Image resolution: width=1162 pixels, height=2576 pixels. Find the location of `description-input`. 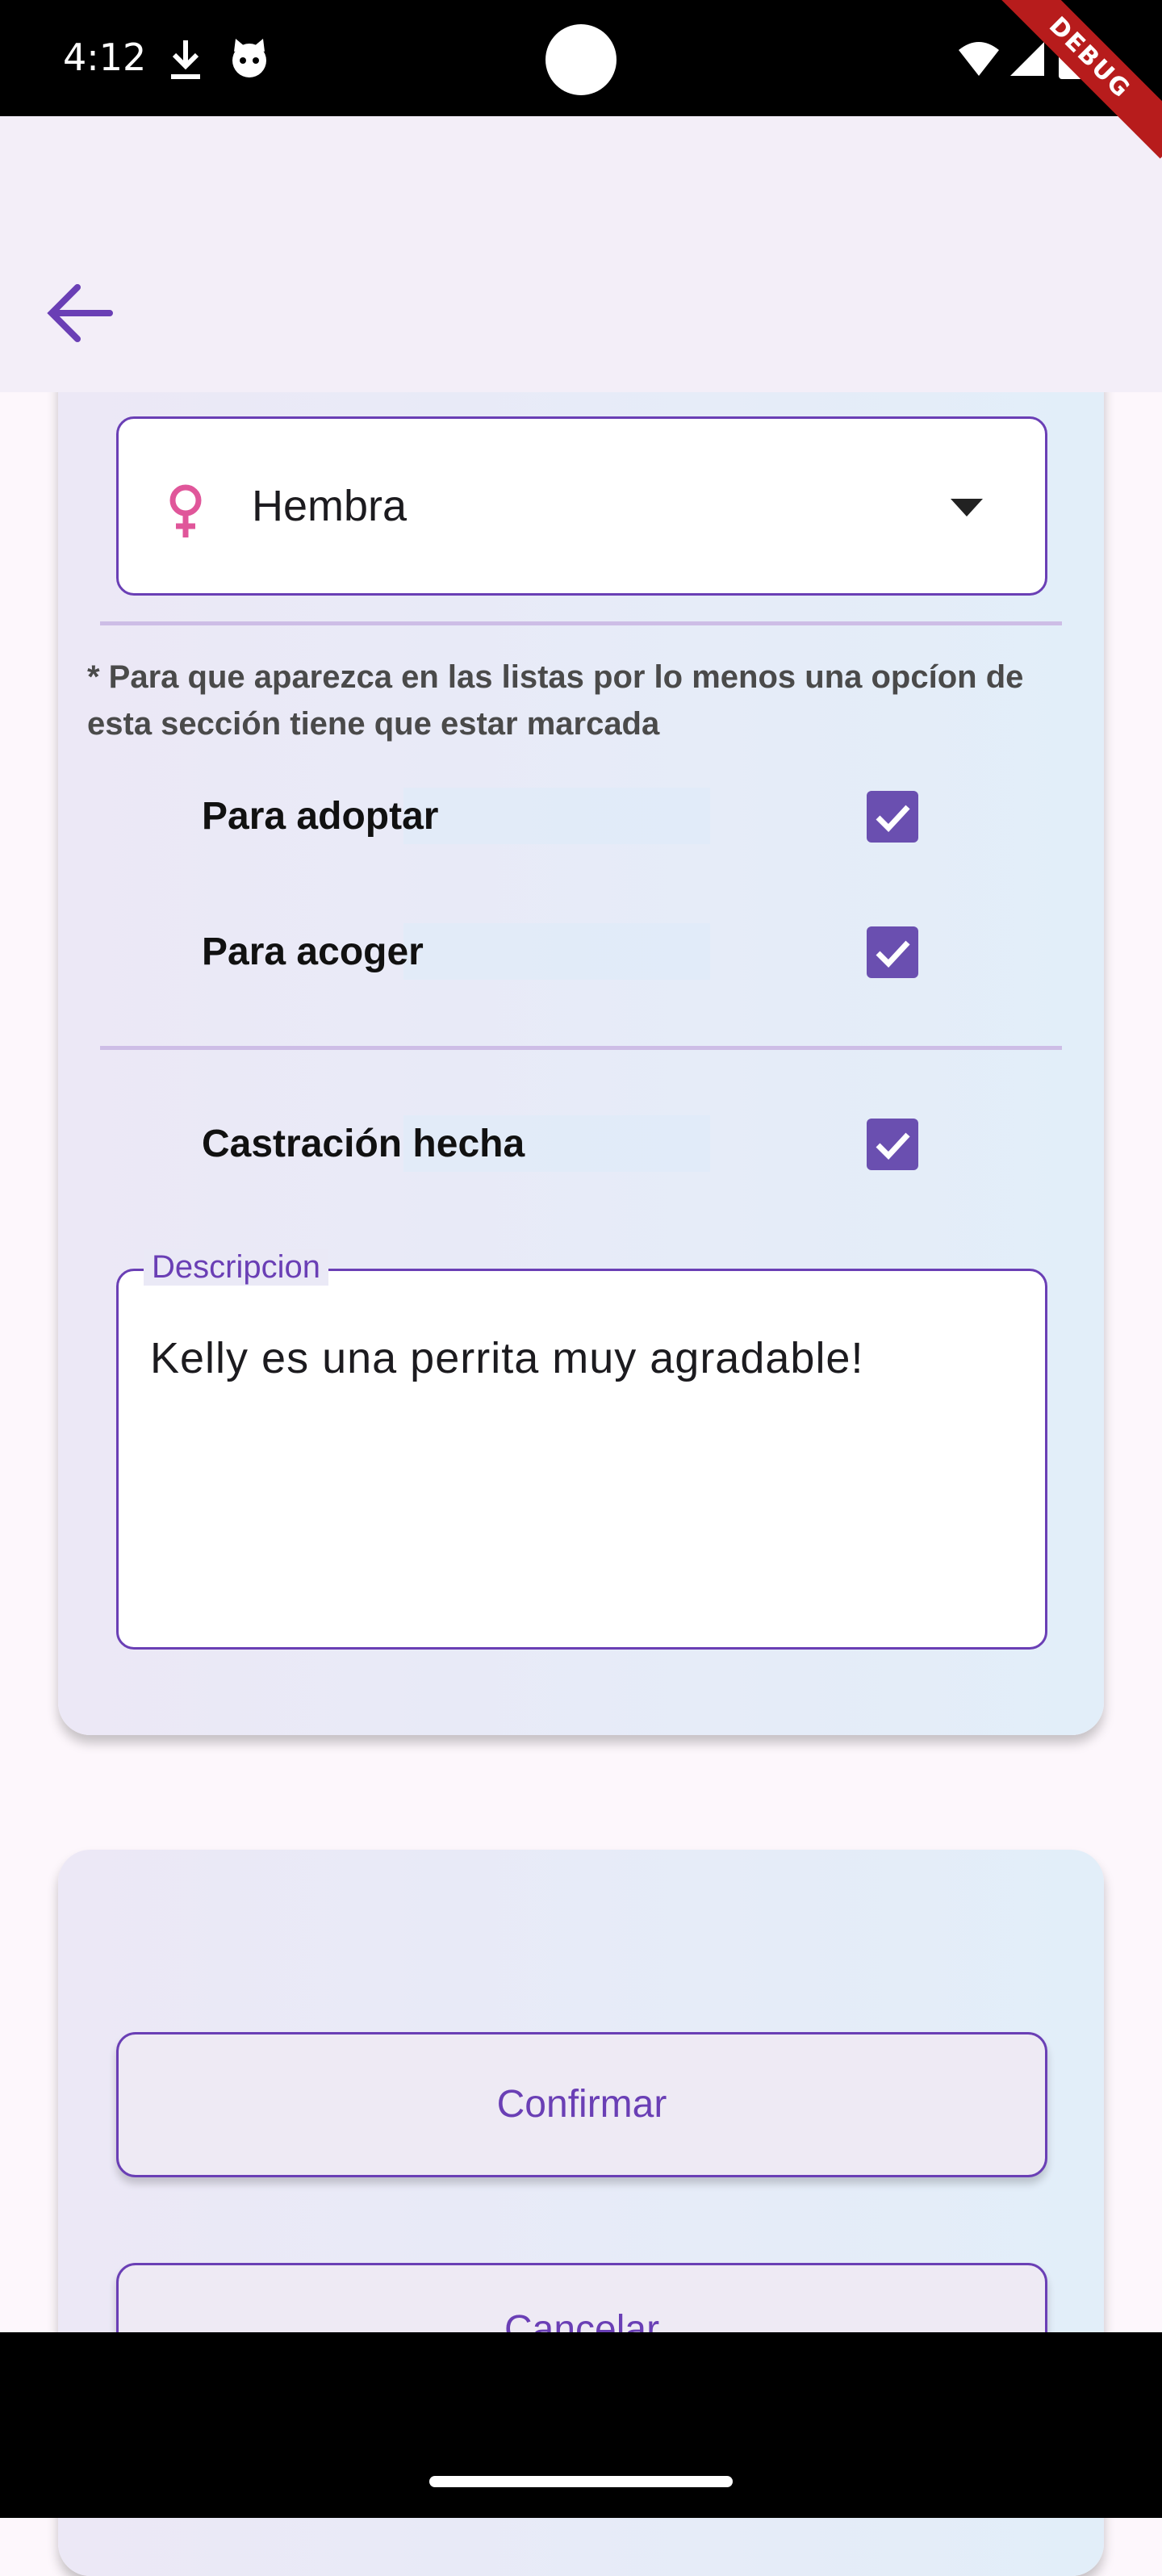

description-input is located at coordinates (581, 1459).